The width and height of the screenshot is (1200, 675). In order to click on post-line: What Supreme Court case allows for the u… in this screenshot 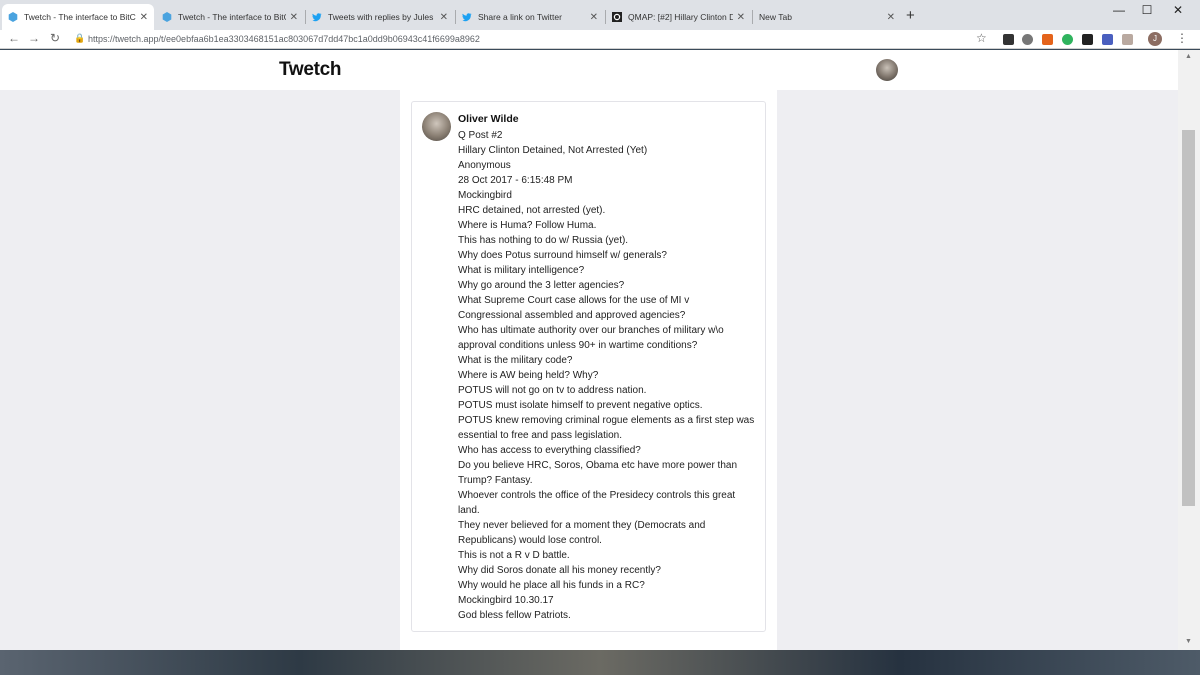, I will do `click(574, 300)`.